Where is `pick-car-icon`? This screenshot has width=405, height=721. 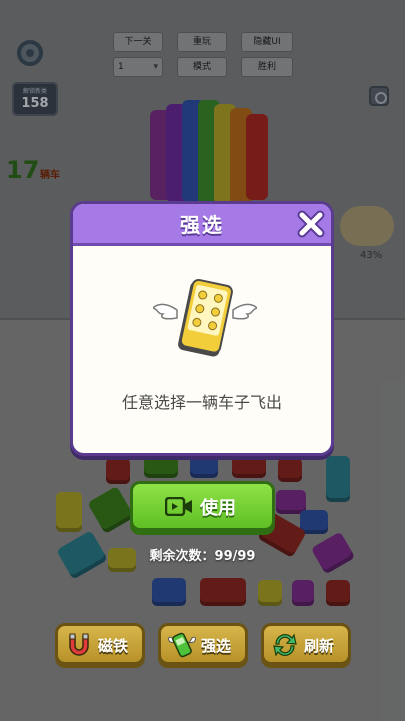 pick-car-icon is located at coordinates (182, 645).